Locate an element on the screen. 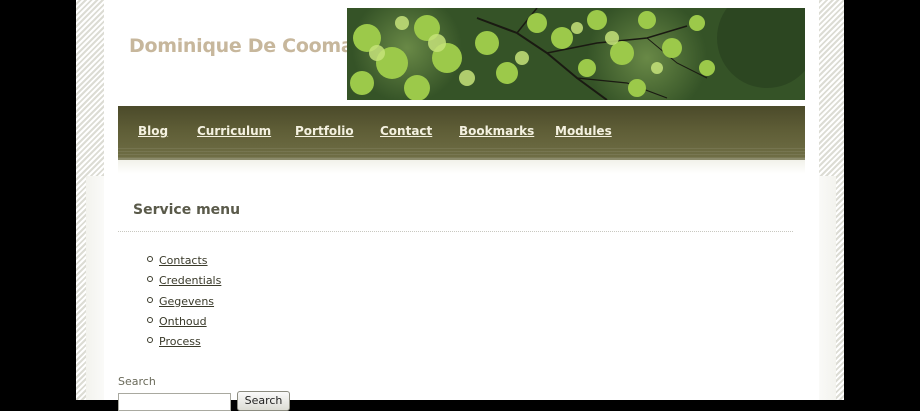  header-banner-image is located at coordinates (576, 54).